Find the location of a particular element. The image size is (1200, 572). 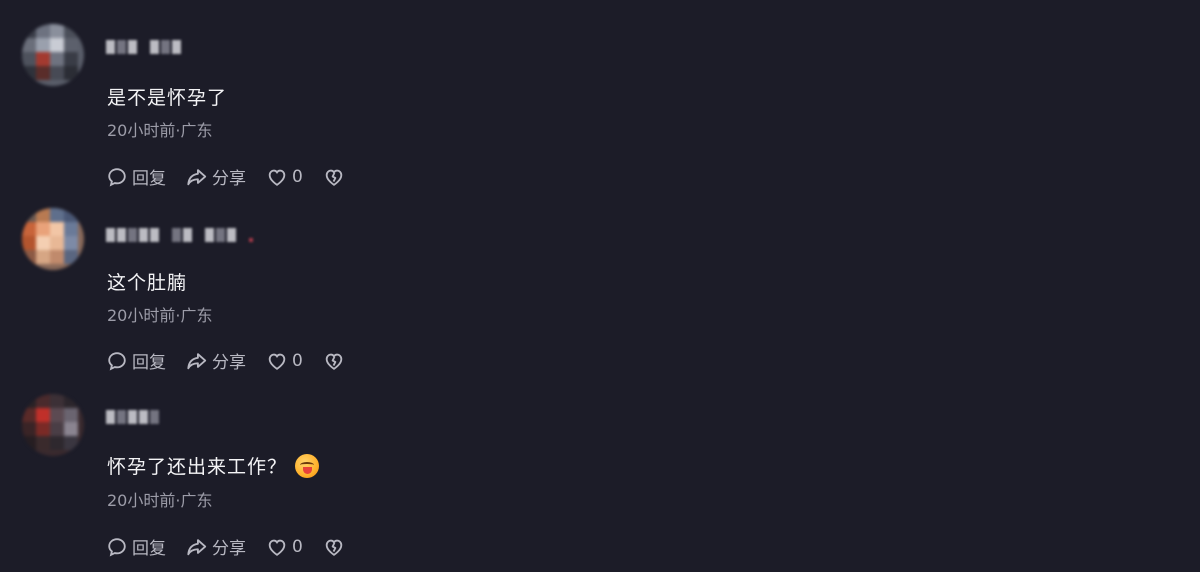

comment-text-content: 怀孕了还出来工作？ is located at coordinates (197, 467).